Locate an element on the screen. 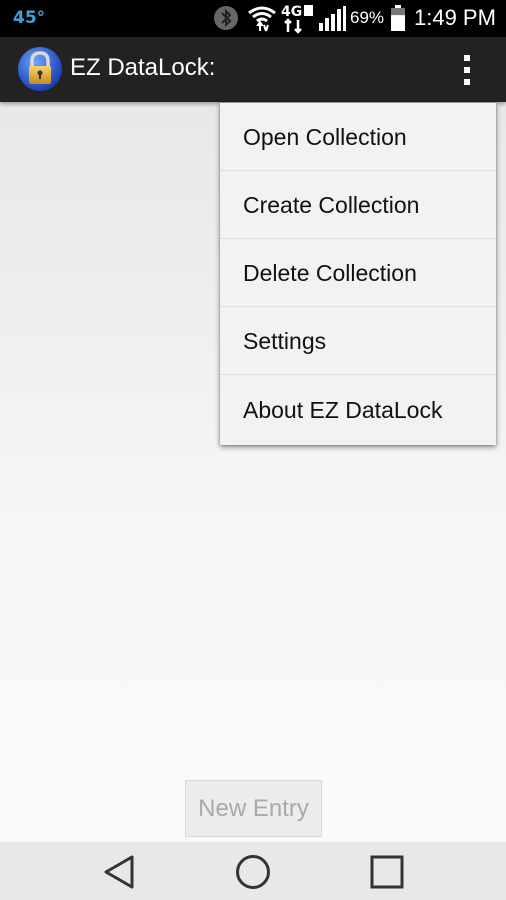 This screenshot has width=506, height=900. back-icon is located at coordinates (120, 872).